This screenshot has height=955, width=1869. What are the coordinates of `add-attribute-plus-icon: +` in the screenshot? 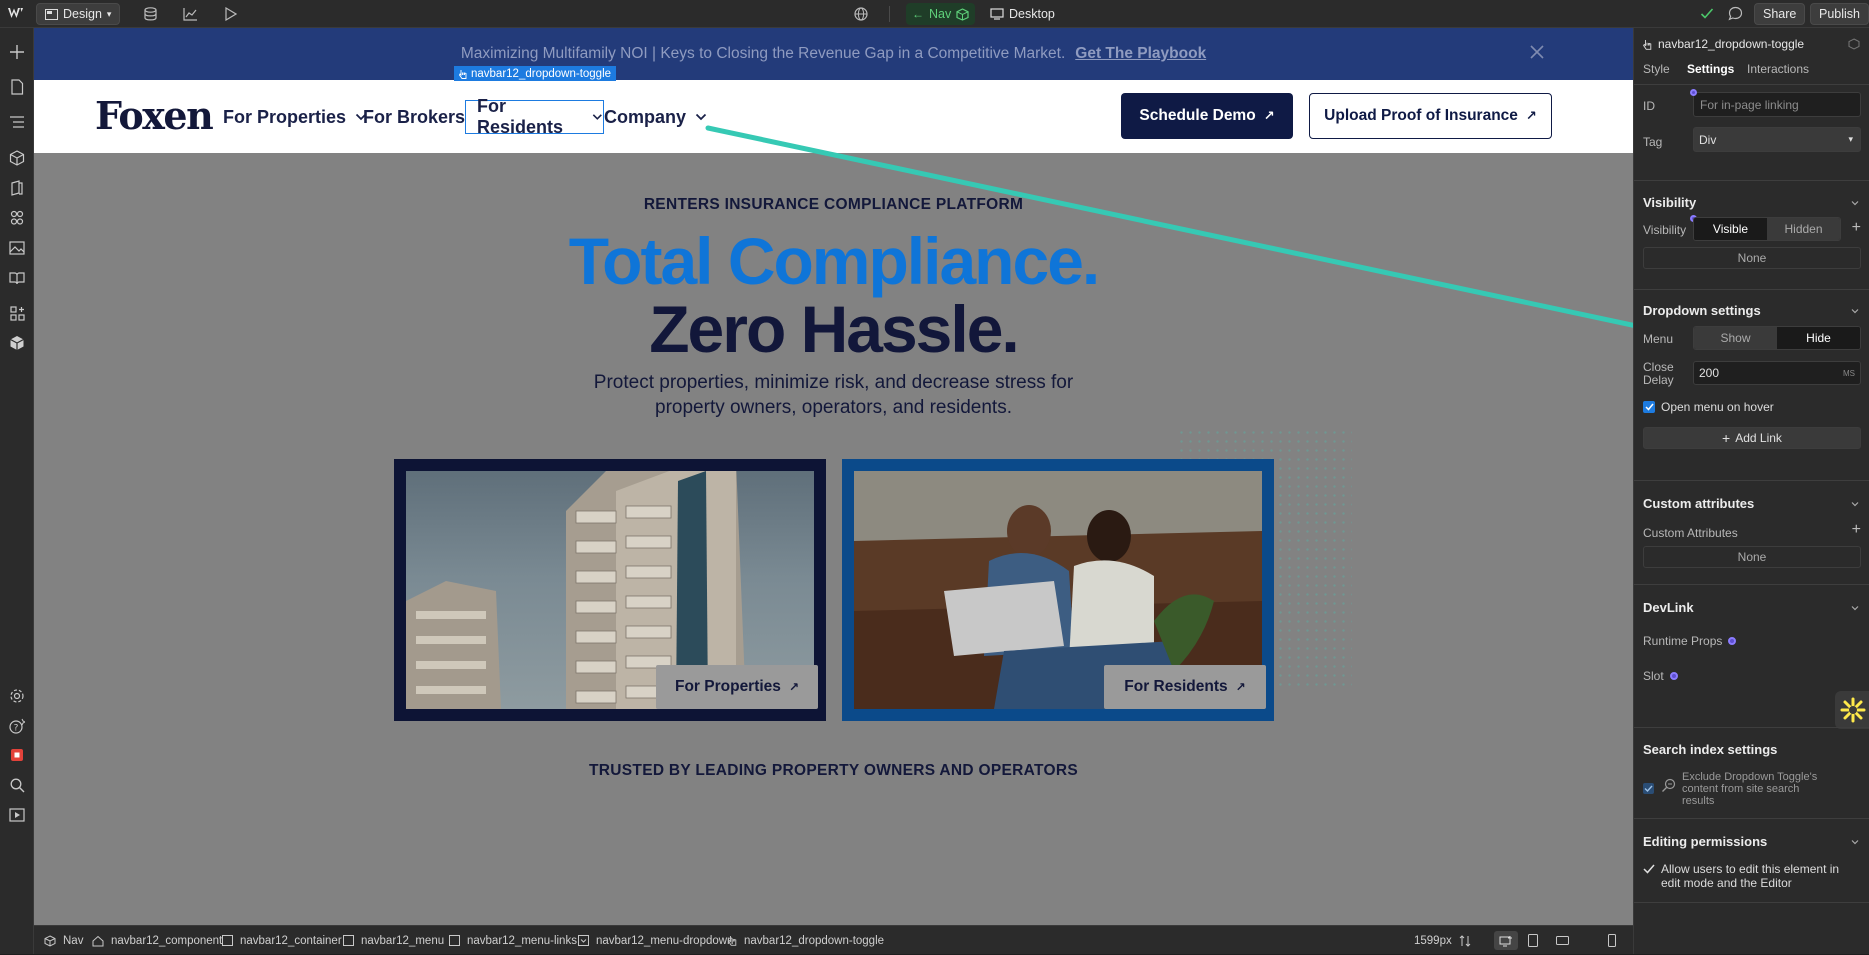 It's located at (1856, 530).